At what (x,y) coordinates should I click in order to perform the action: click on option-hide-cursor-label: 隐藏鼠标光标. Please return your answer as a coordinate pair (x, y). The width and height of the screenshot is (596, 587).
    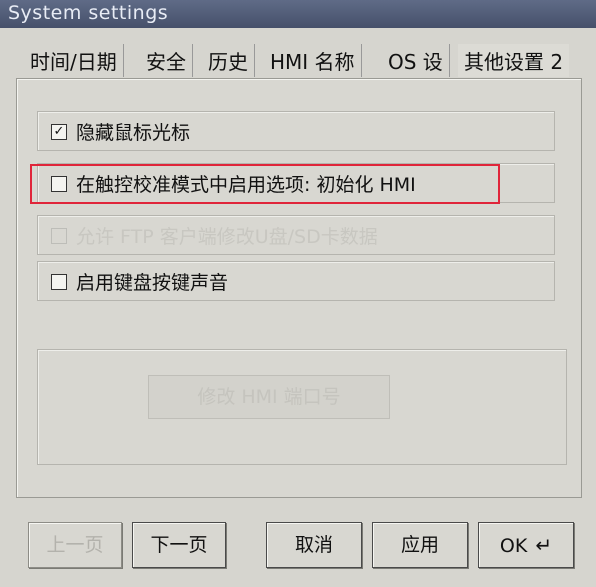
    Looking at the image, I should click on (133, 133).